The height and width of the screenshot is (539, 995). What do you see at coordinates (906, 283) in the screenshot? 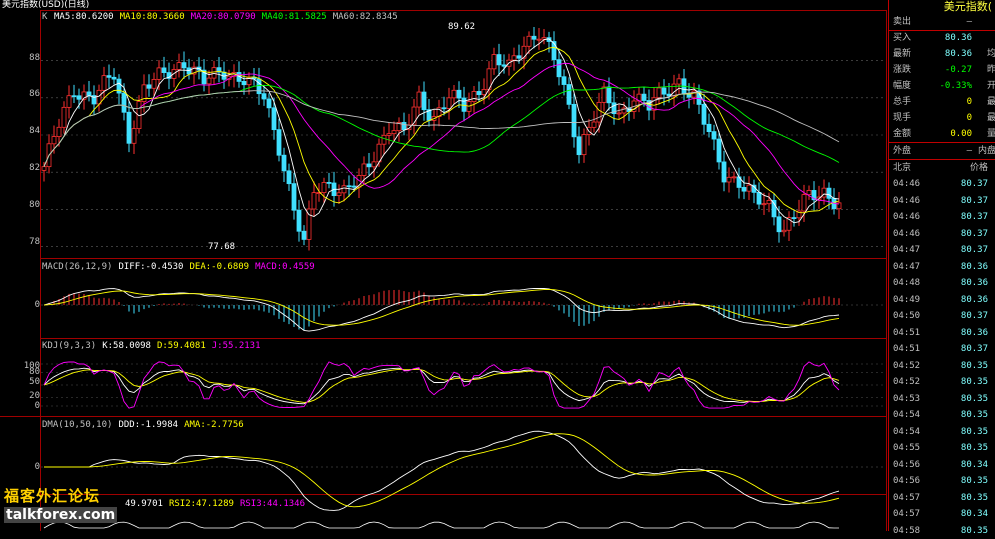
I see `tick-time: 04:48` at bounding box center [906, 283].